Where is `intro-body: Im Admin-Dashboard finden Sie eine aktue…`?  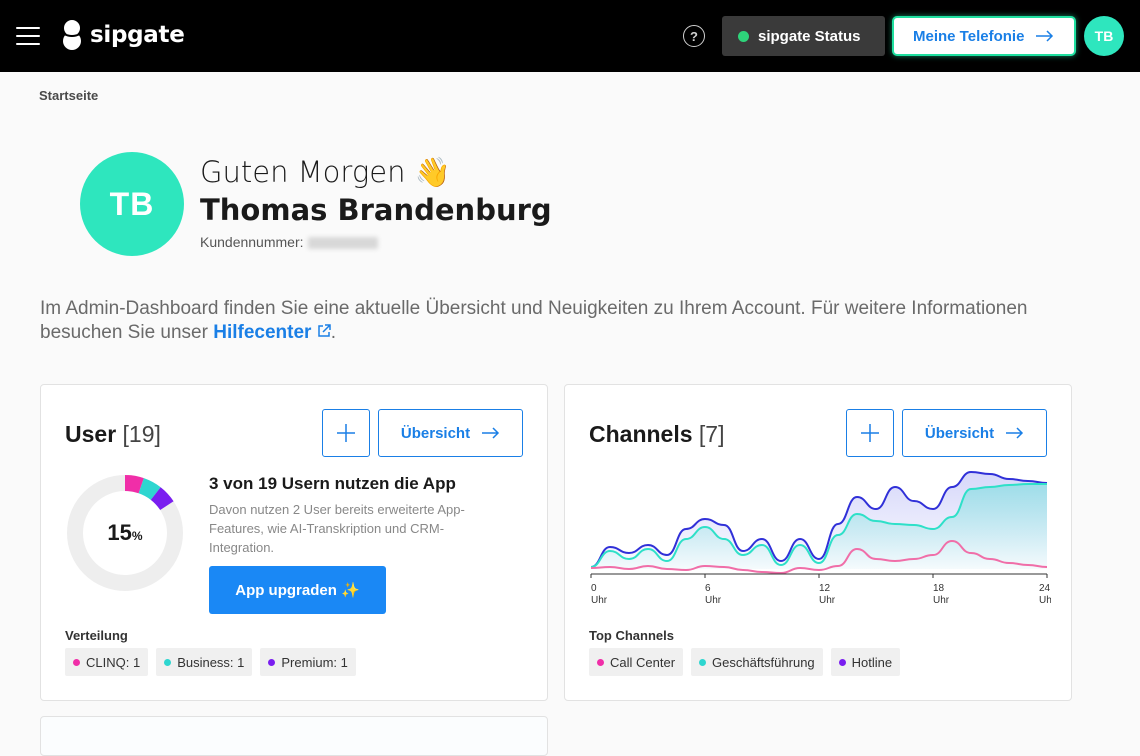
intro-body: Im Admin-Dashboard finden Sie eine aktue… is located at coordinates (534, 320).